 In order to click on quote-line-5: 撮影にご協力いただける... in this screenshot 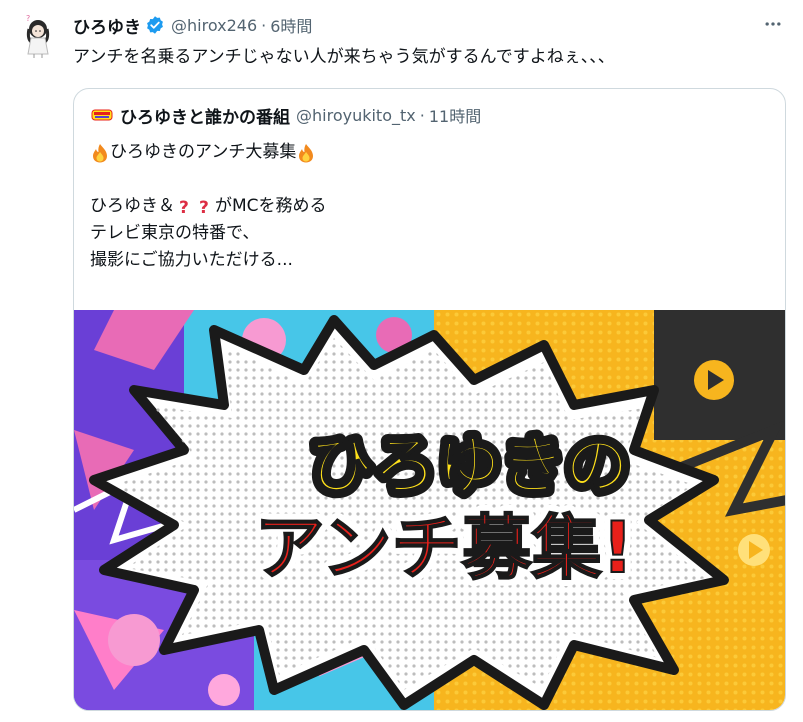, I will do `click(191, 260)`.